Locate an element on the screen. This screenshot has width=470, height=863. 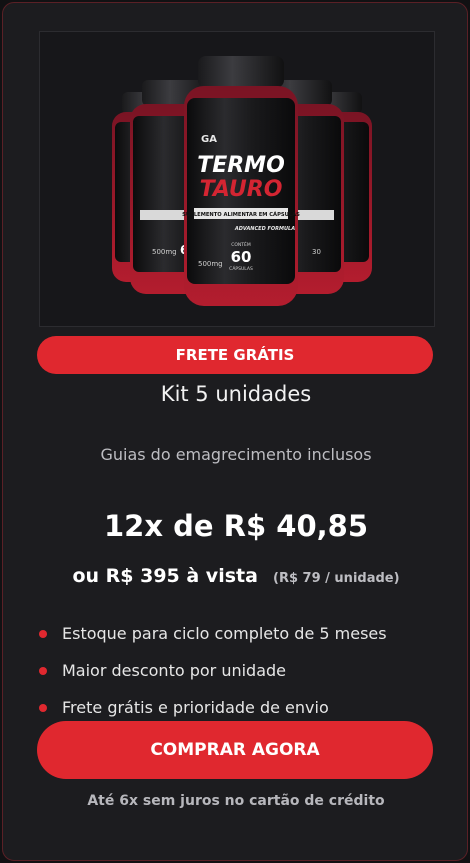
bottle-title-2: TAURO is located at coordinates (241, 189).